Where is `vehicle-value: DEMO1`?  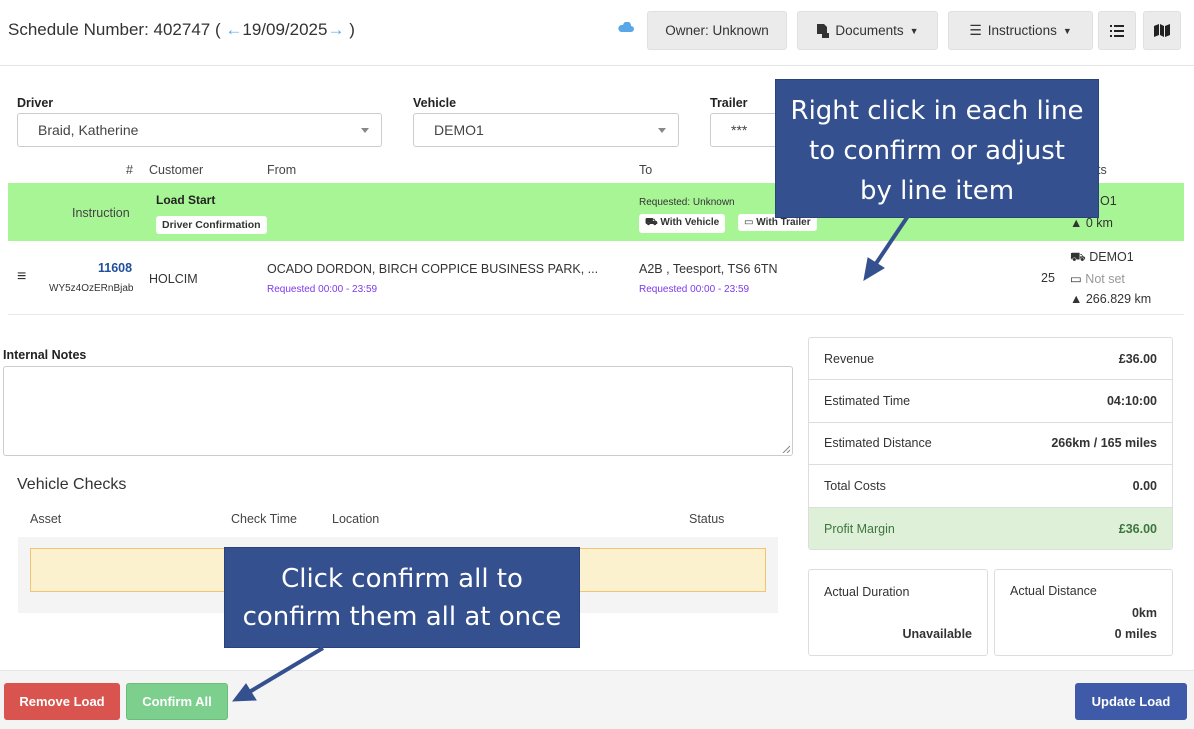 vehicle-value: DEMO1 is located at coordinates (459, 130).